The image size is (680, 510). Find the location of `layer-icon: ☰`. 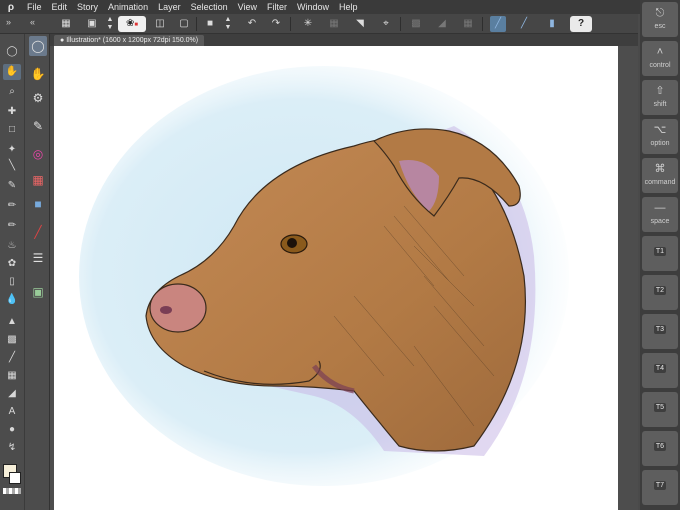

layer-icon: ☰ is located at coordinates (38, 258).